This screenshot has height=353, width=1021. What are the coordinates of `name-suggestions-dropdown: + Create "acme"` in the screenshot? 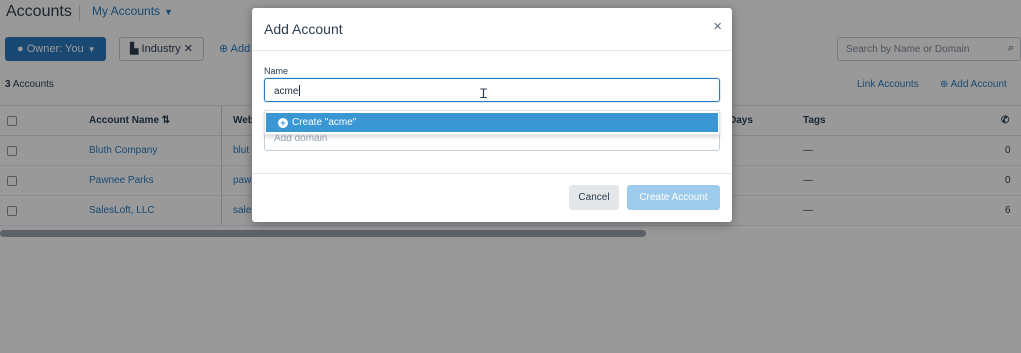 It's located at (492, 122).